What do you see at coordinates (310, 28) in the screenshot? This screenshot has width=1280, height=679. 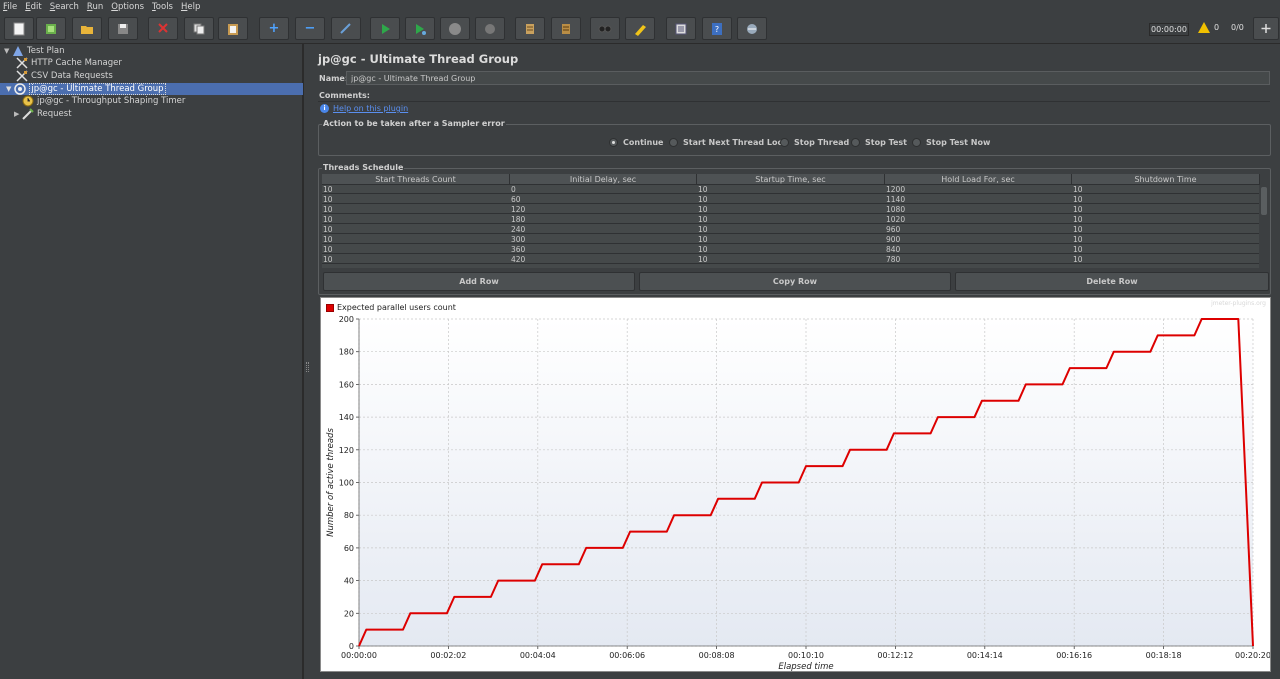 I see `collapse-all-button: −` at bounding box center [310, 28].